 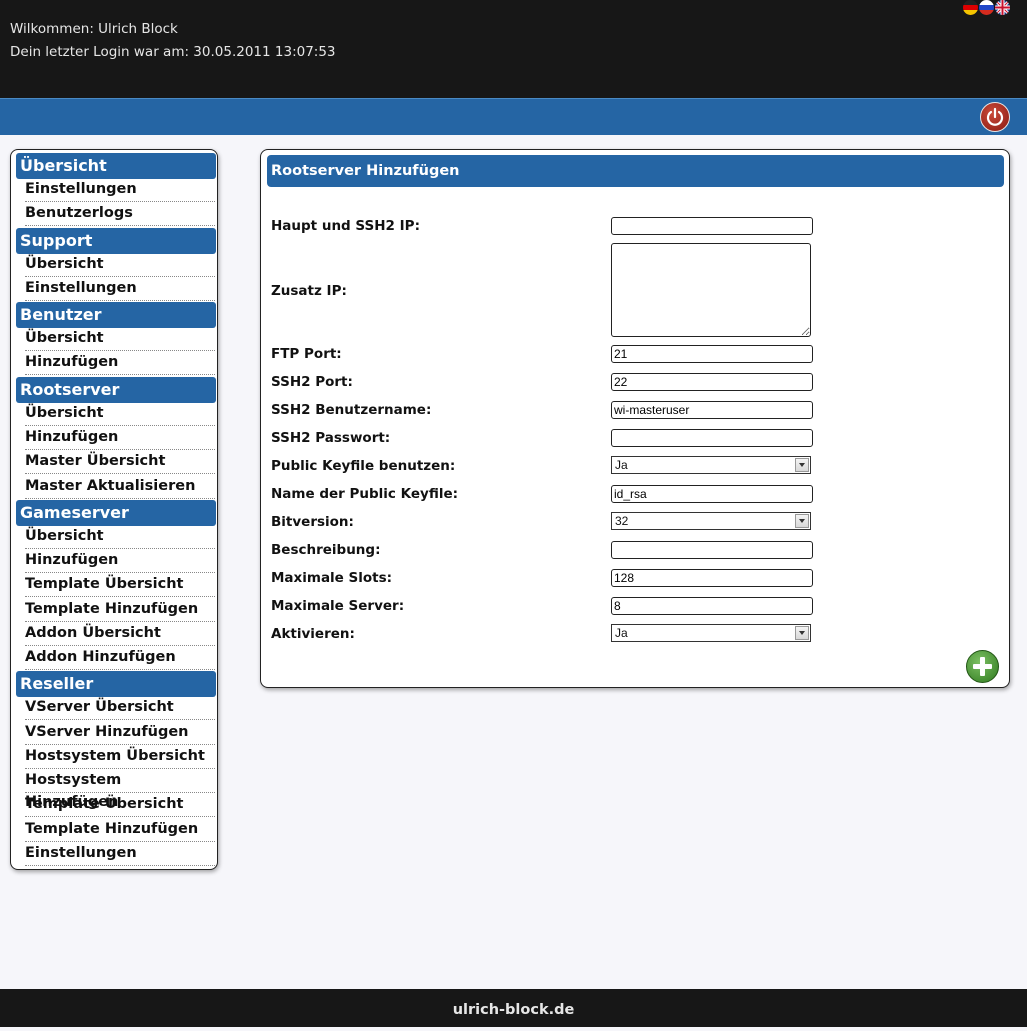 I want to click on field-label: Maximale Server:, so click(x=338, y=606).